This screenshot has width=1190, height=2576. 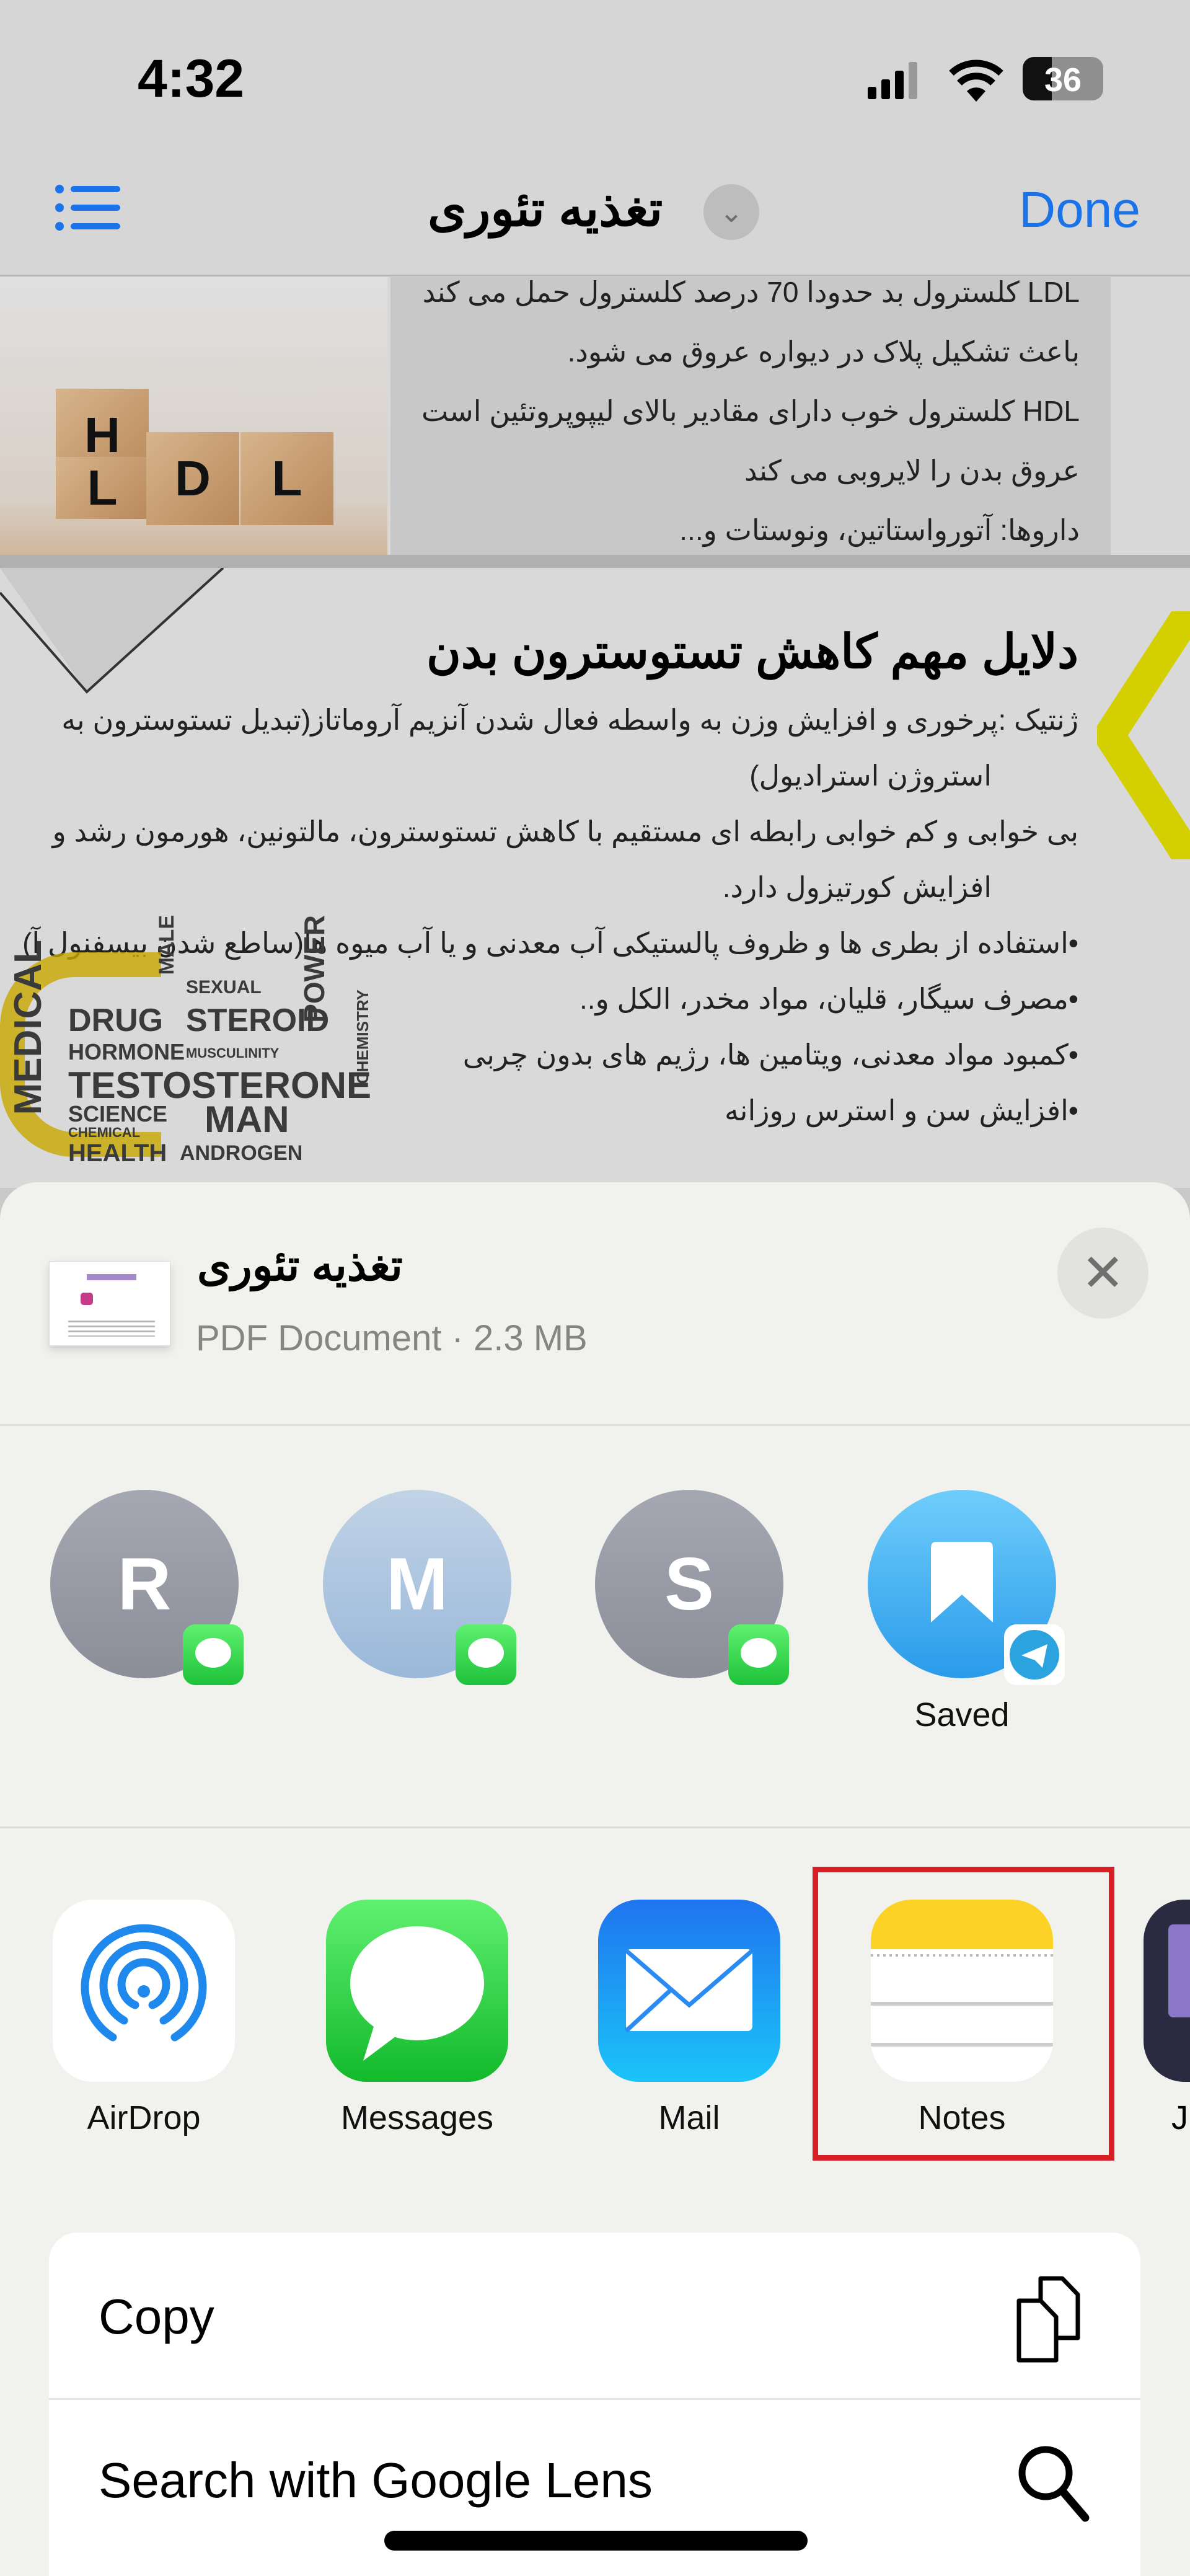 I want to click on app-label: AirDrop, so click(x=144, y=2117).